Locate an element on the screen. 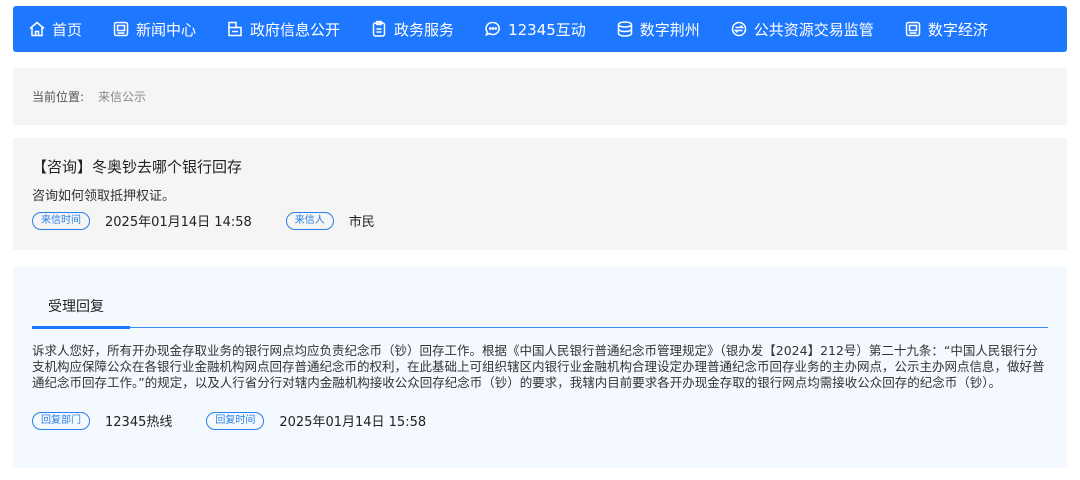 The width and height of the screenshot is (1080, 480). reply-tab-bar: 受理回复 is located at coordinates (540, 297).